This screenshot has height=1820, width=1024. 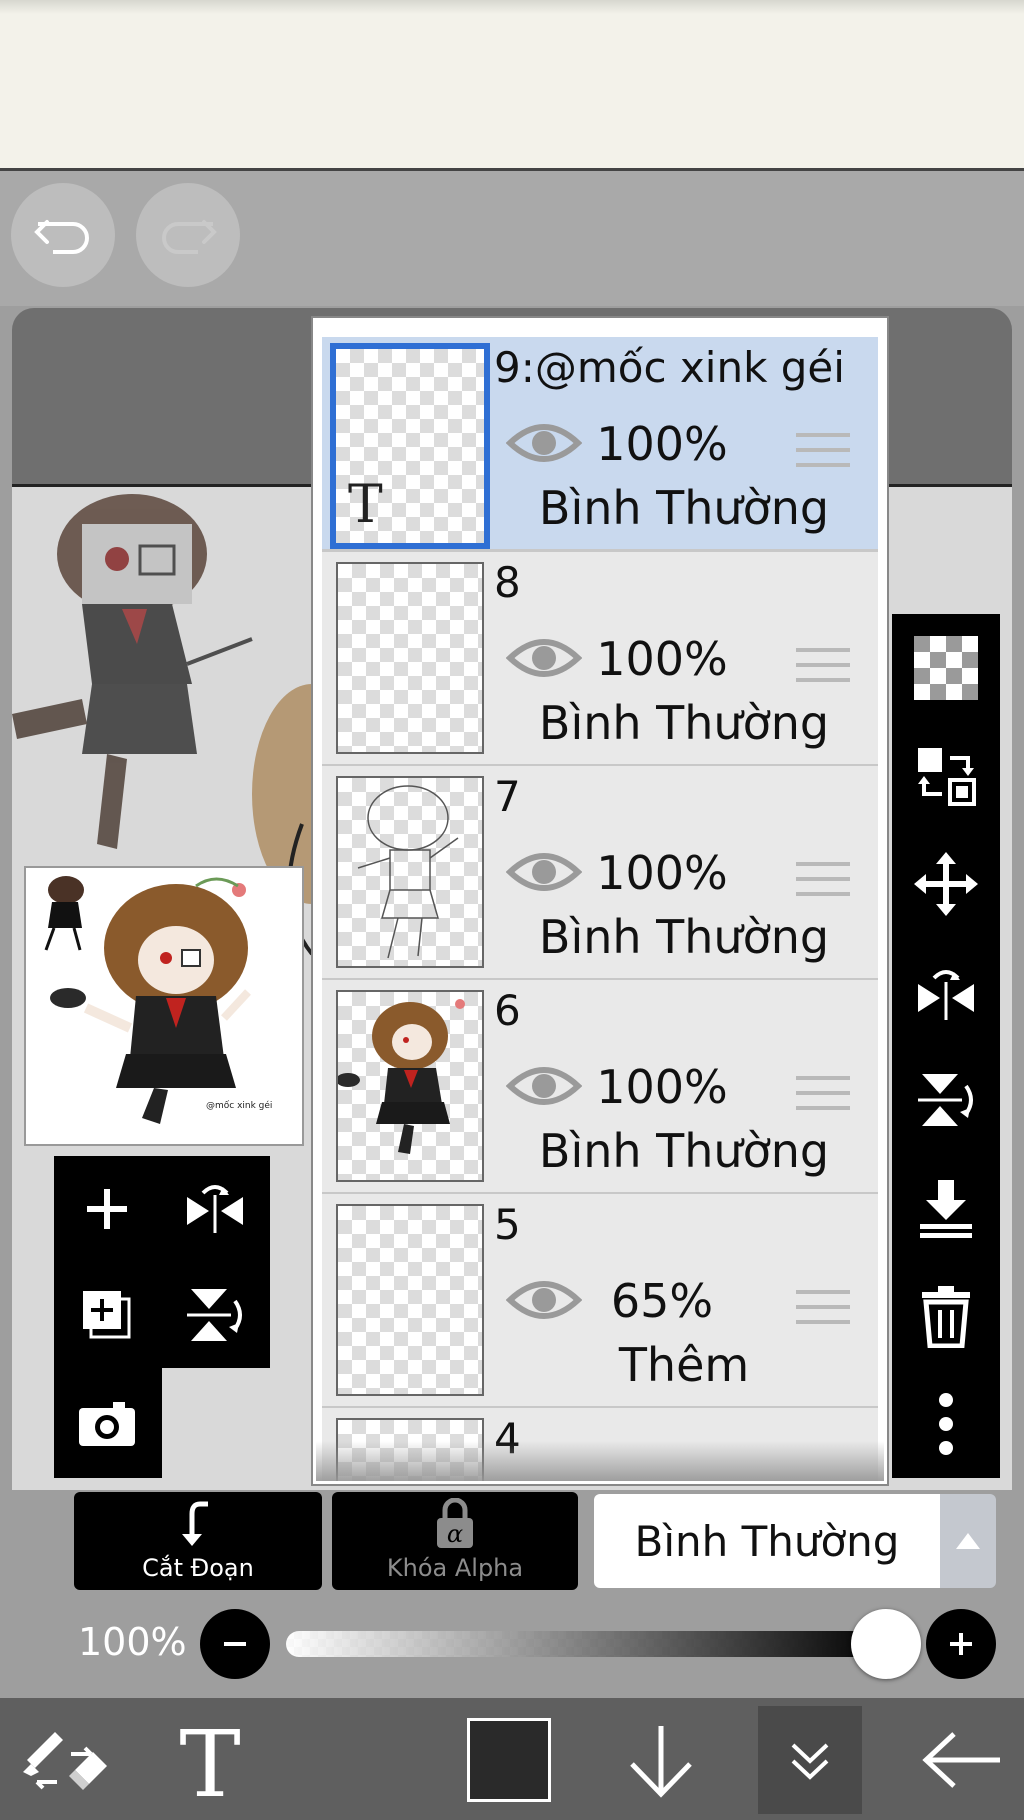 I want to click on back-button, so click(x=962, y=1760).